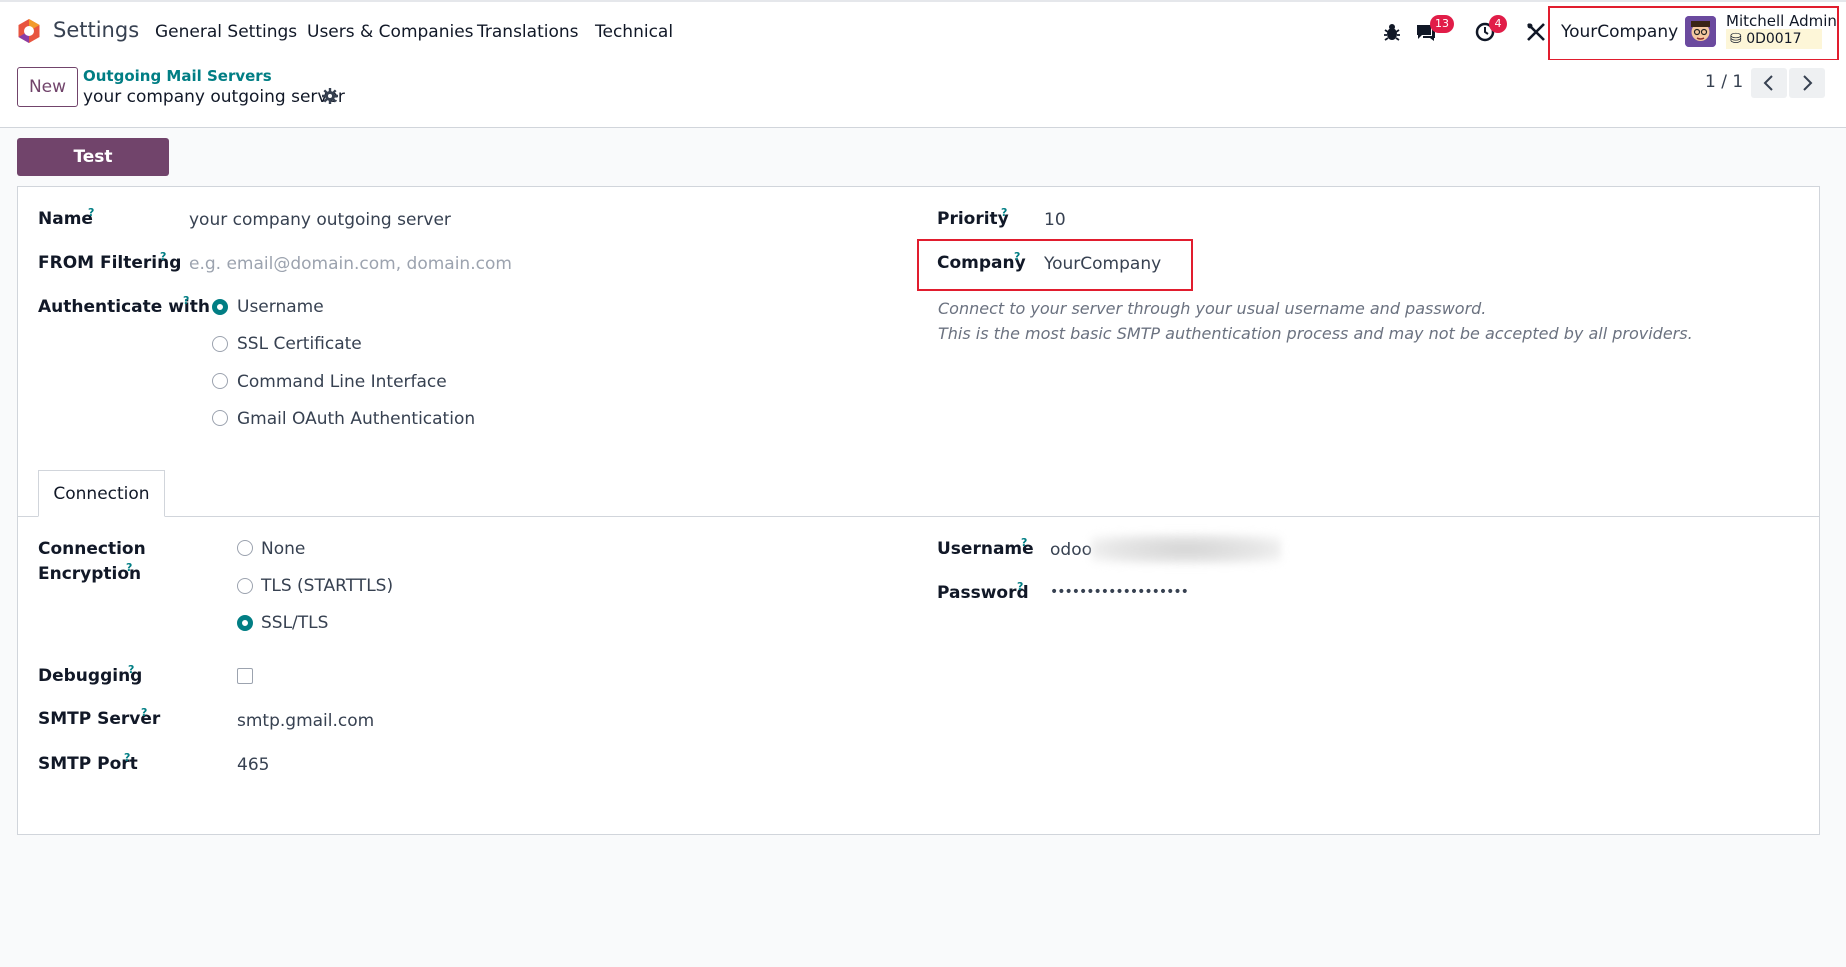  Describe the element at coordinates (330, 96) in the screenshot. I see `gear-icon` at that location.